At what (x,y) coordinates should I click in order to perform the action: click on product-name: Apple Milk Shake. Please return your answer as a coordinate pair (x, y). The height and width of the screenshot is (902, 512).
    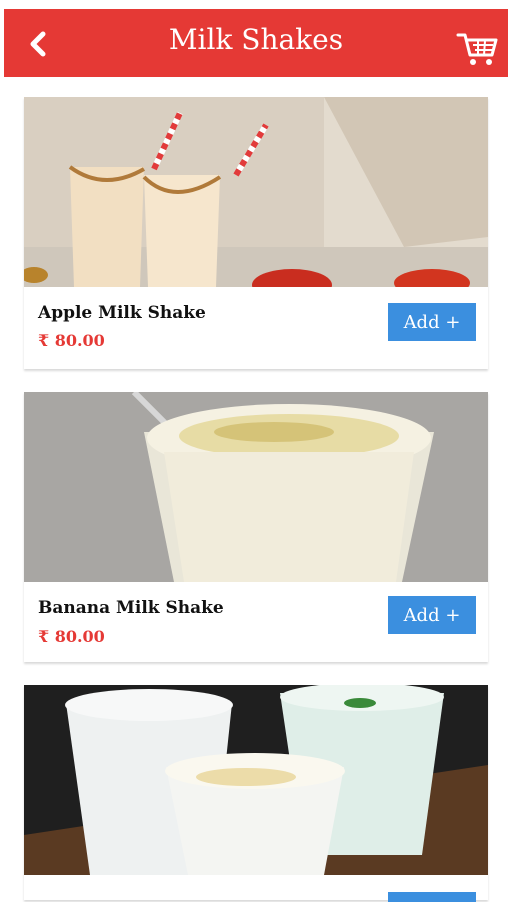
    Looking at the image, I should click on (122, 313).